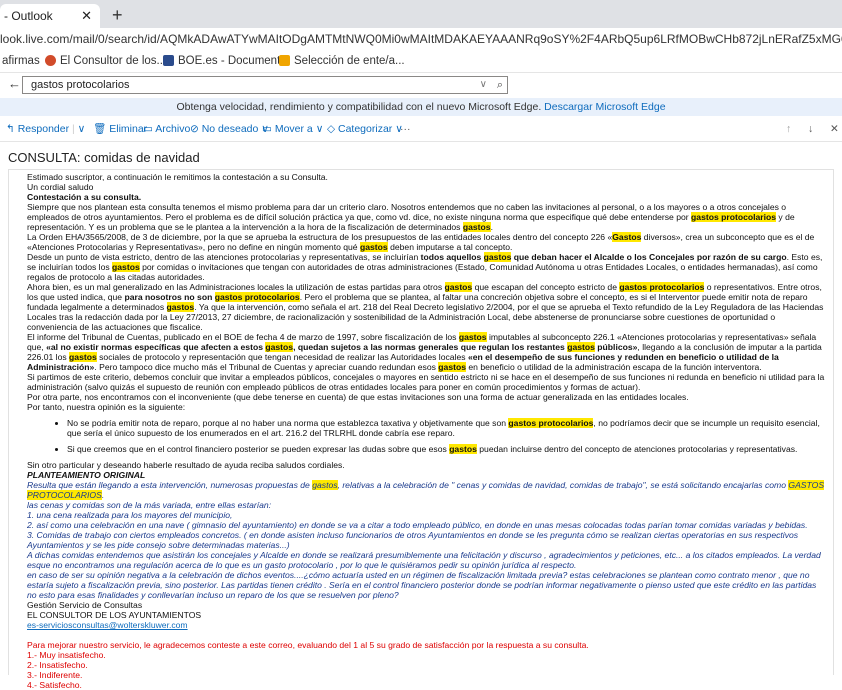  I want to click on search-icon: ⌕, so click(500, 85).